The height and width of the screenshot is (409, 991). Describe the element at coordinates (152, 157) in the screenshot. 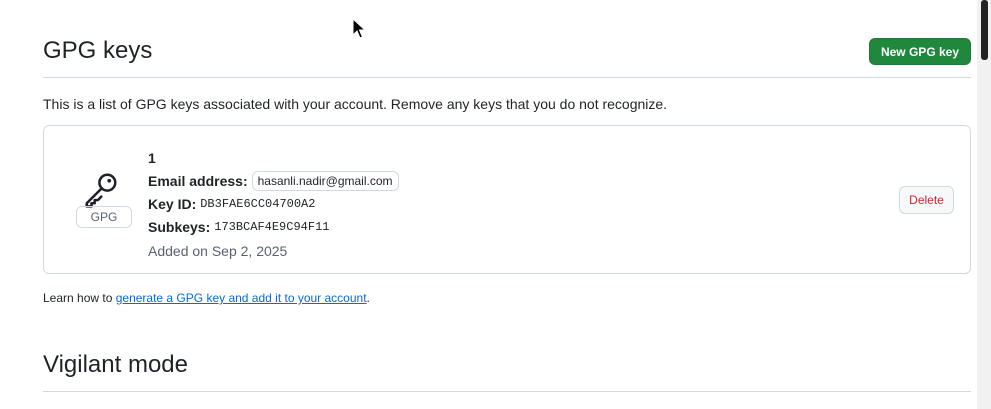

I see `key-name: 1` at that location.